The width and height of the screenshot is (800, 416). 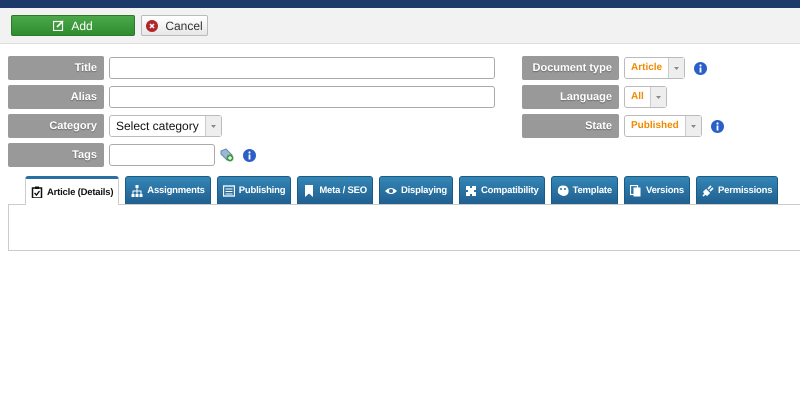 I want to click on tab: Template, so click(x=584, y=190).